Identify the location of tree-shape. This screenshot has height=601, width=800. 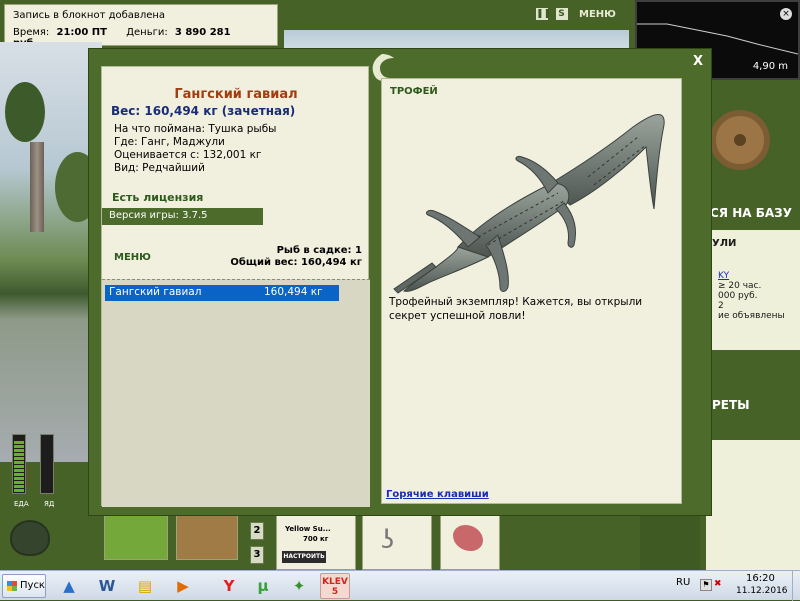
(25, 112).